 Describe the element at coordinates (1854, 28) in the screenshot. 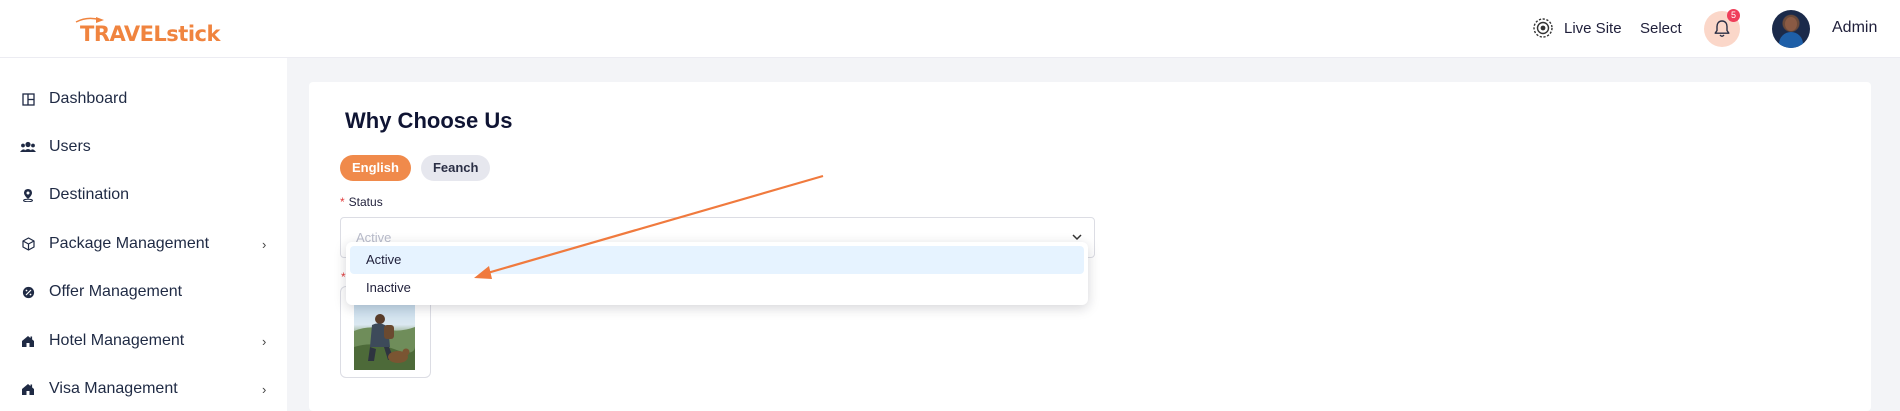

I see `user-name-label: Admin` at that location.